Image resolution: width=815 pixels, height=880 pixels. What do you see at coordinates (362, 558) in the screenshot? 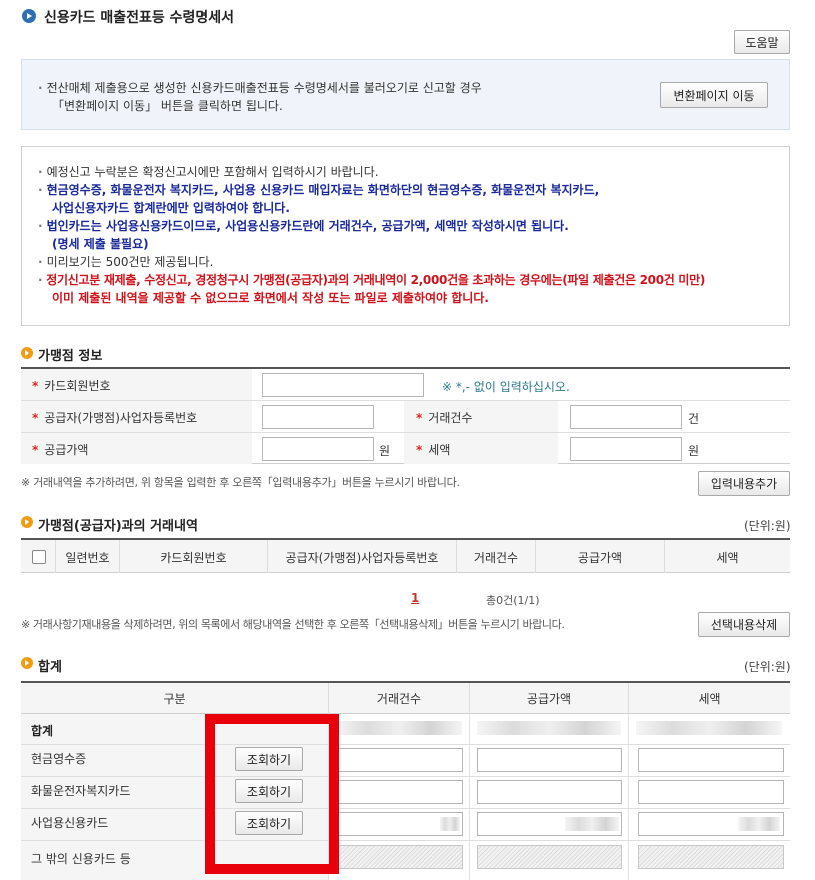
I see `col-header-biz-no: 공급자(가맹점)사업자등록번호` at bounding box center [362, 558].